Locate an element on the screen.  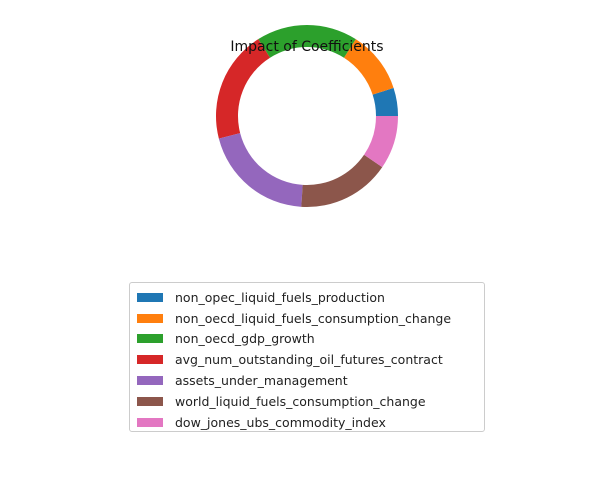
legend-item: non_oecd_gdp_growth is located at coordinates (310, 339).